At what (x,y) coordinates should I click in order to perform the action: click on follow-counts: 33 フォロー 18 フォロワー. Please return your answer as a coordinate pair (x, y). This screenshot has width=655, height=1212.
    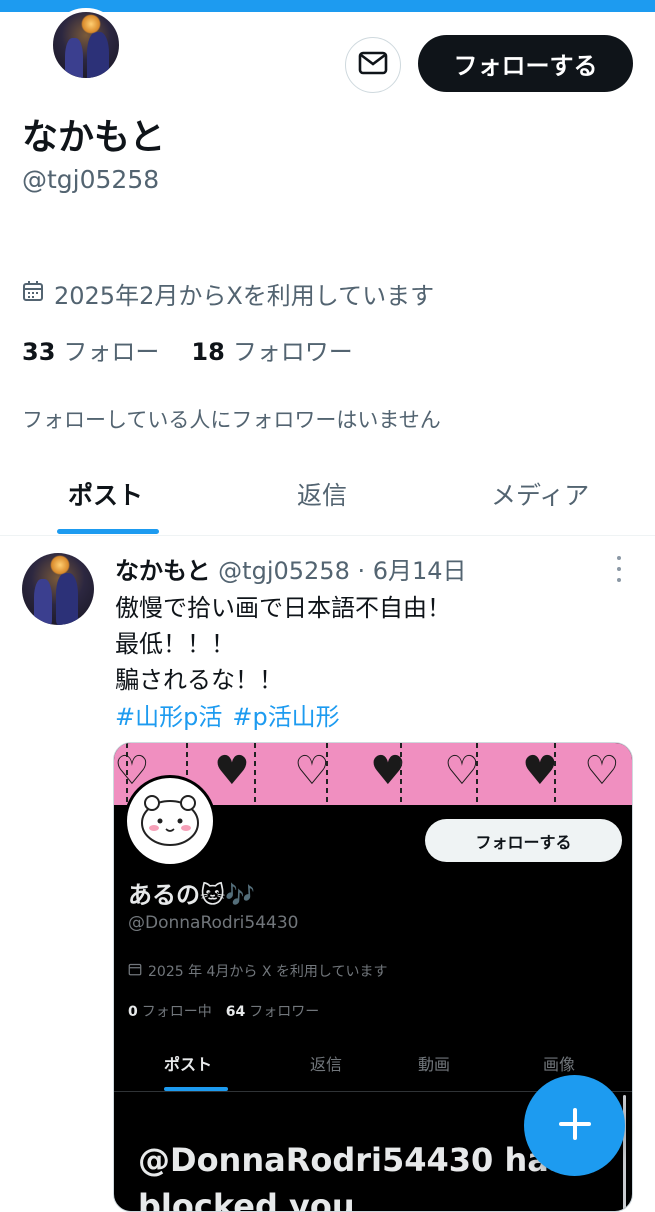
    Looking at the image, I should click on (187, 349).